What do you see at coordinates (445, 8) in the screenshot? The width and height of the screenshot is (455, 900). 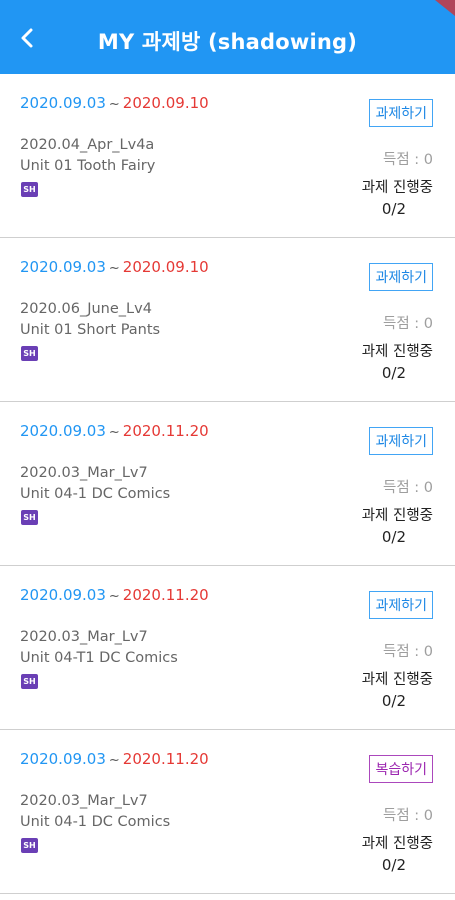 I see `corner-decoration` at bounding box center [445, 8].